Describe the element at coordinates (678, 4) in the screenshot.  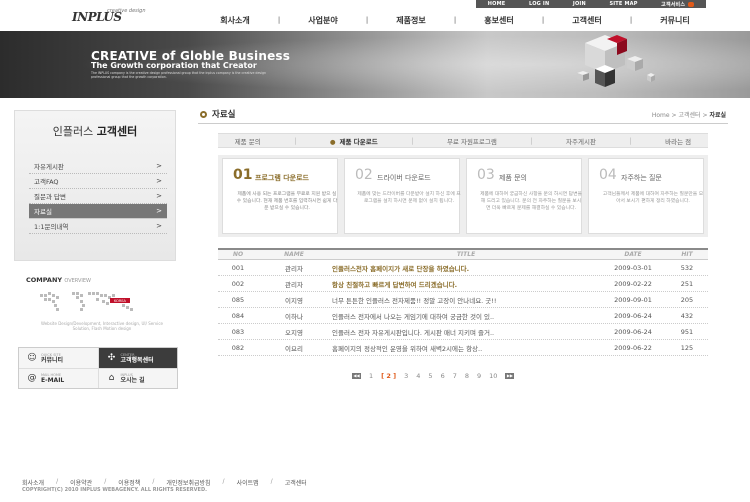
I see `customer-service-link: 고객서비스` at that location.